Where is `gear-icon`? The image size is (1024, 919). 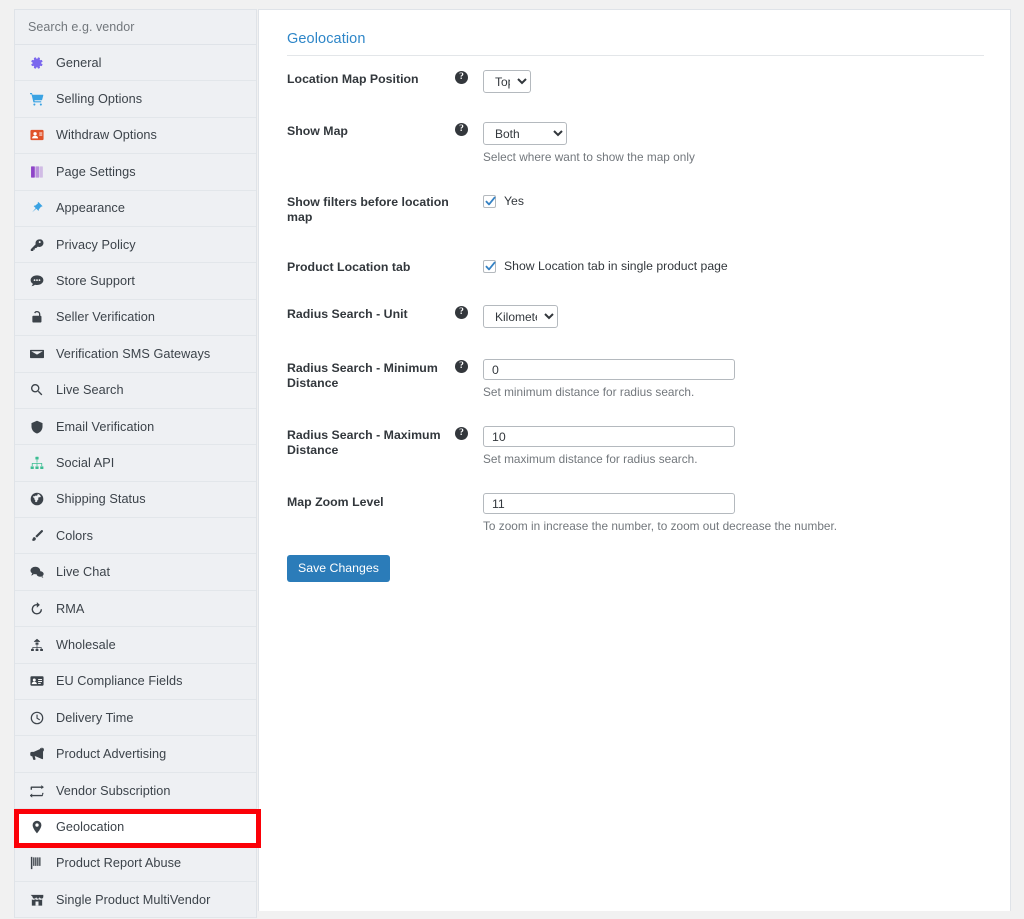
gear-icon is located at coordinates (37, 63).